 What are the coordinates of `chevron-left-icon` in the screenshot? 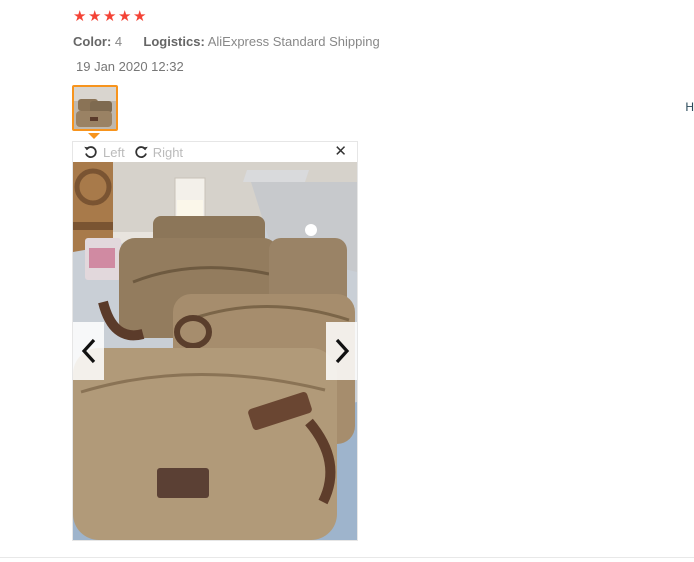 It's located at (88, 351).